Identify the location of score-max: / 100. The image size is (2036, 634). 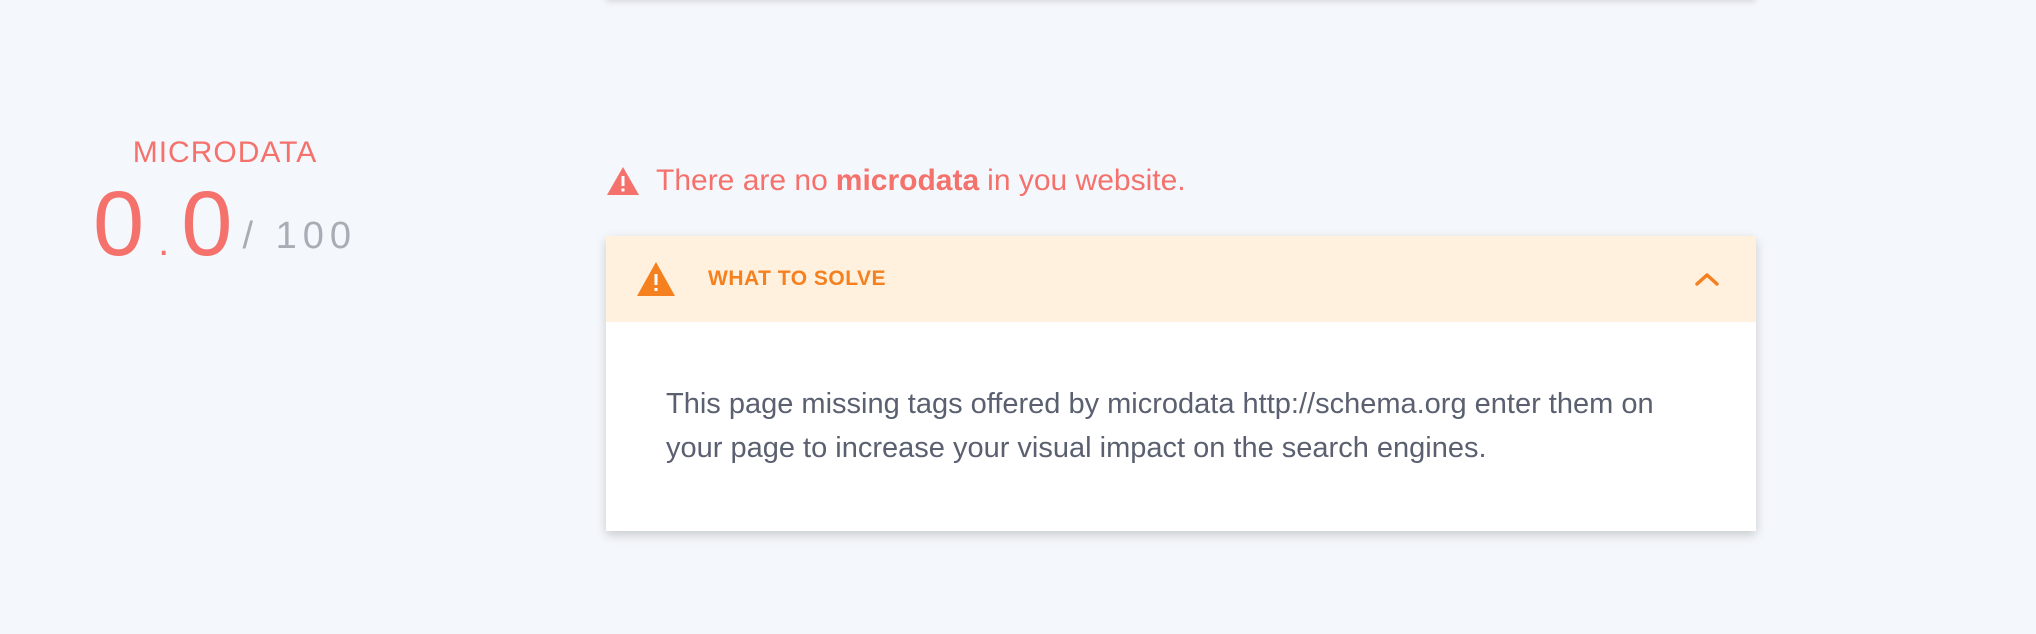
(299, 236).